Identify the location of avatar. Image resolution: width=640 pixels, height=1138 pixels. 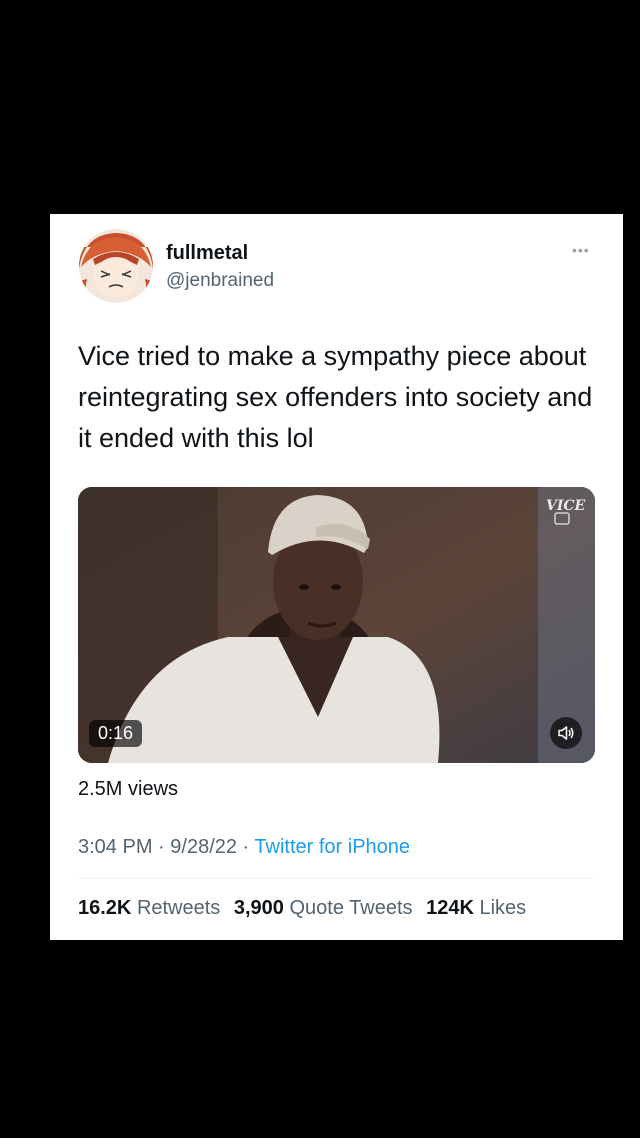
(116, 266).